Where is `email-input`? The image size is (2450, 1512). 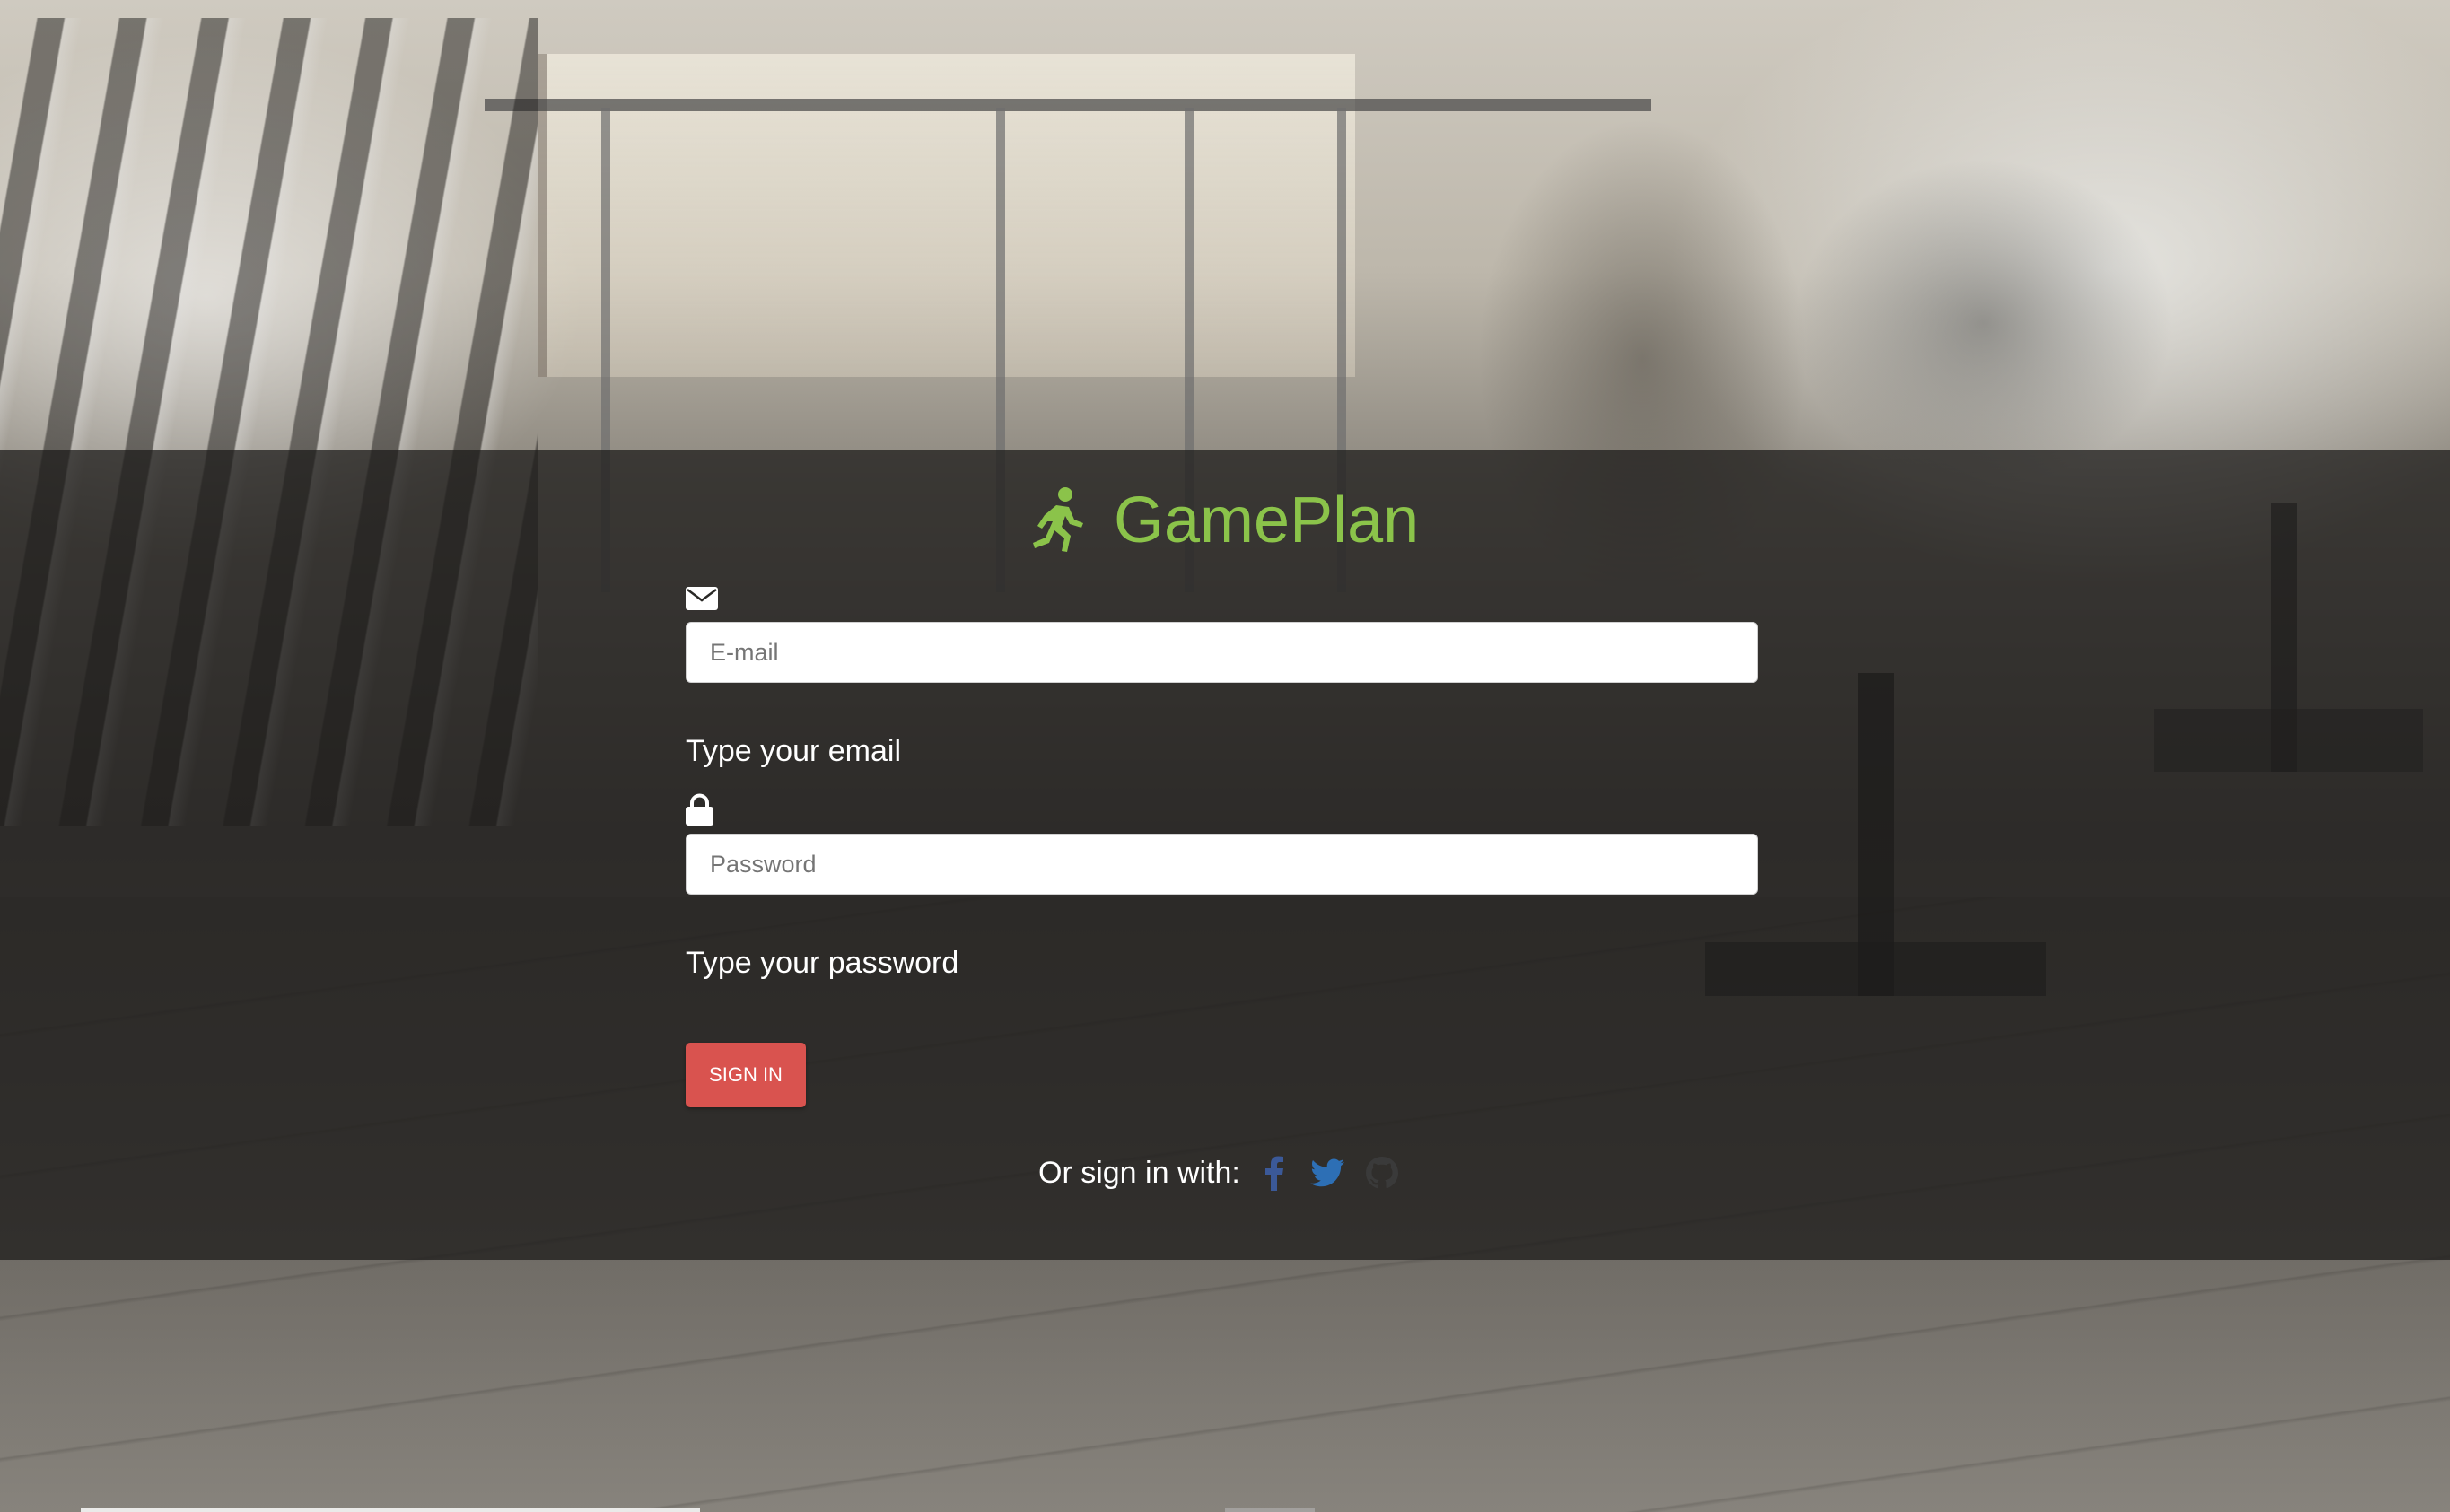 email-input is located at coordinates (1222, 652).